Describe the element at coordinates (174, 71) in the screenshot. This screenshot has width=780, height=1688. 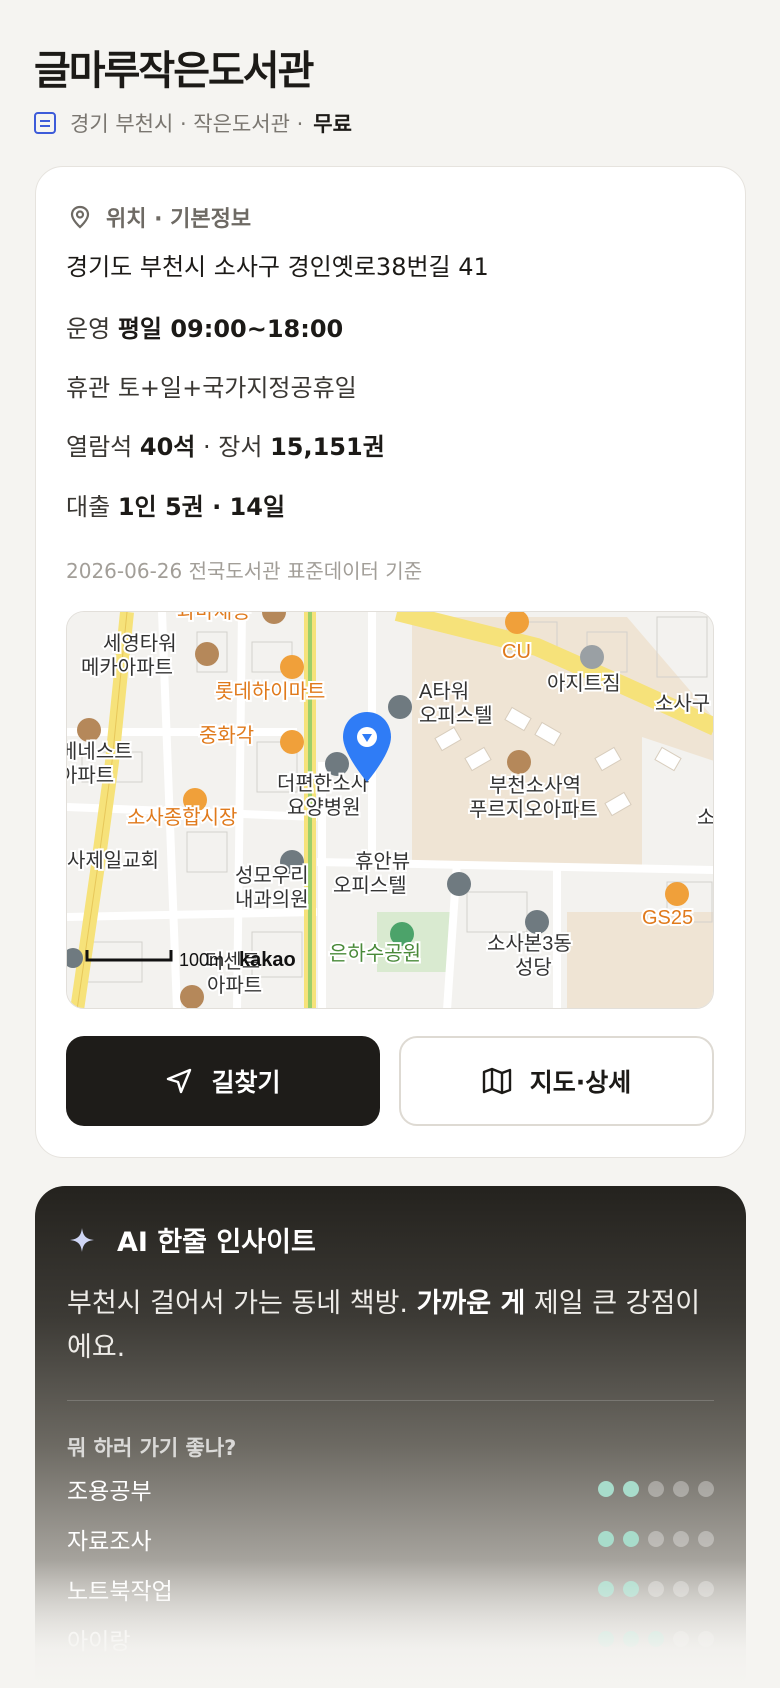
I see `page-title: 글마루작은도서관` at that location.